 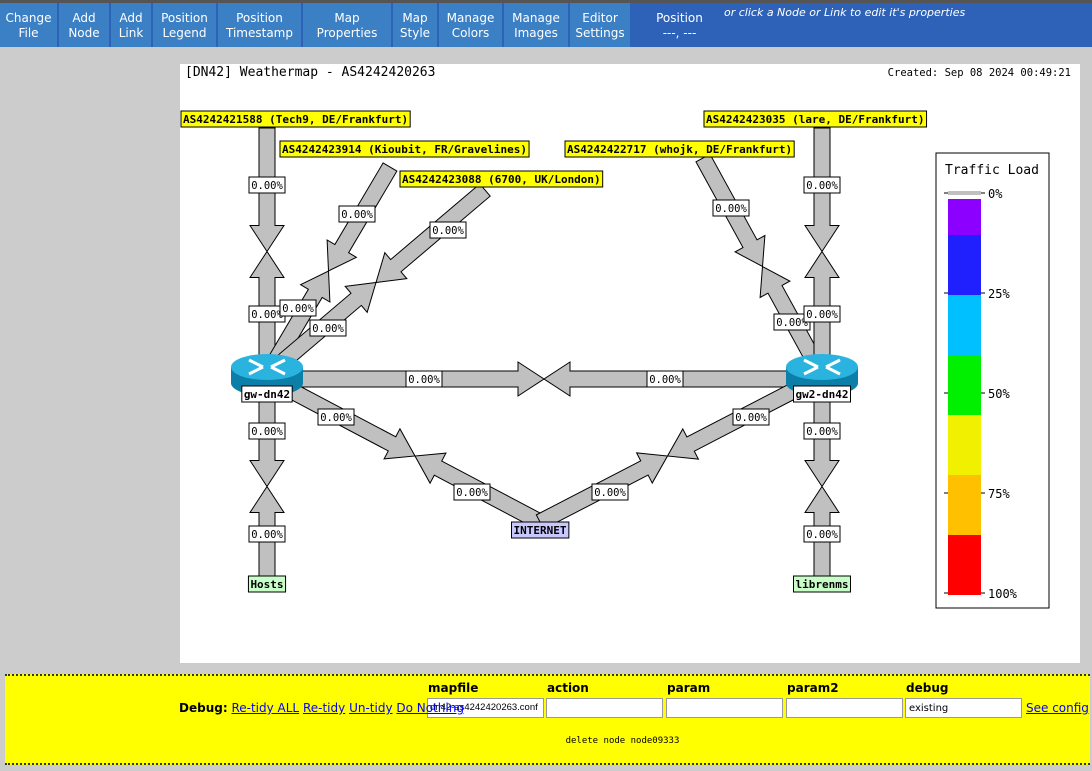 I want to click on node-gw: gw-dn42, so click(x=267, y=394).